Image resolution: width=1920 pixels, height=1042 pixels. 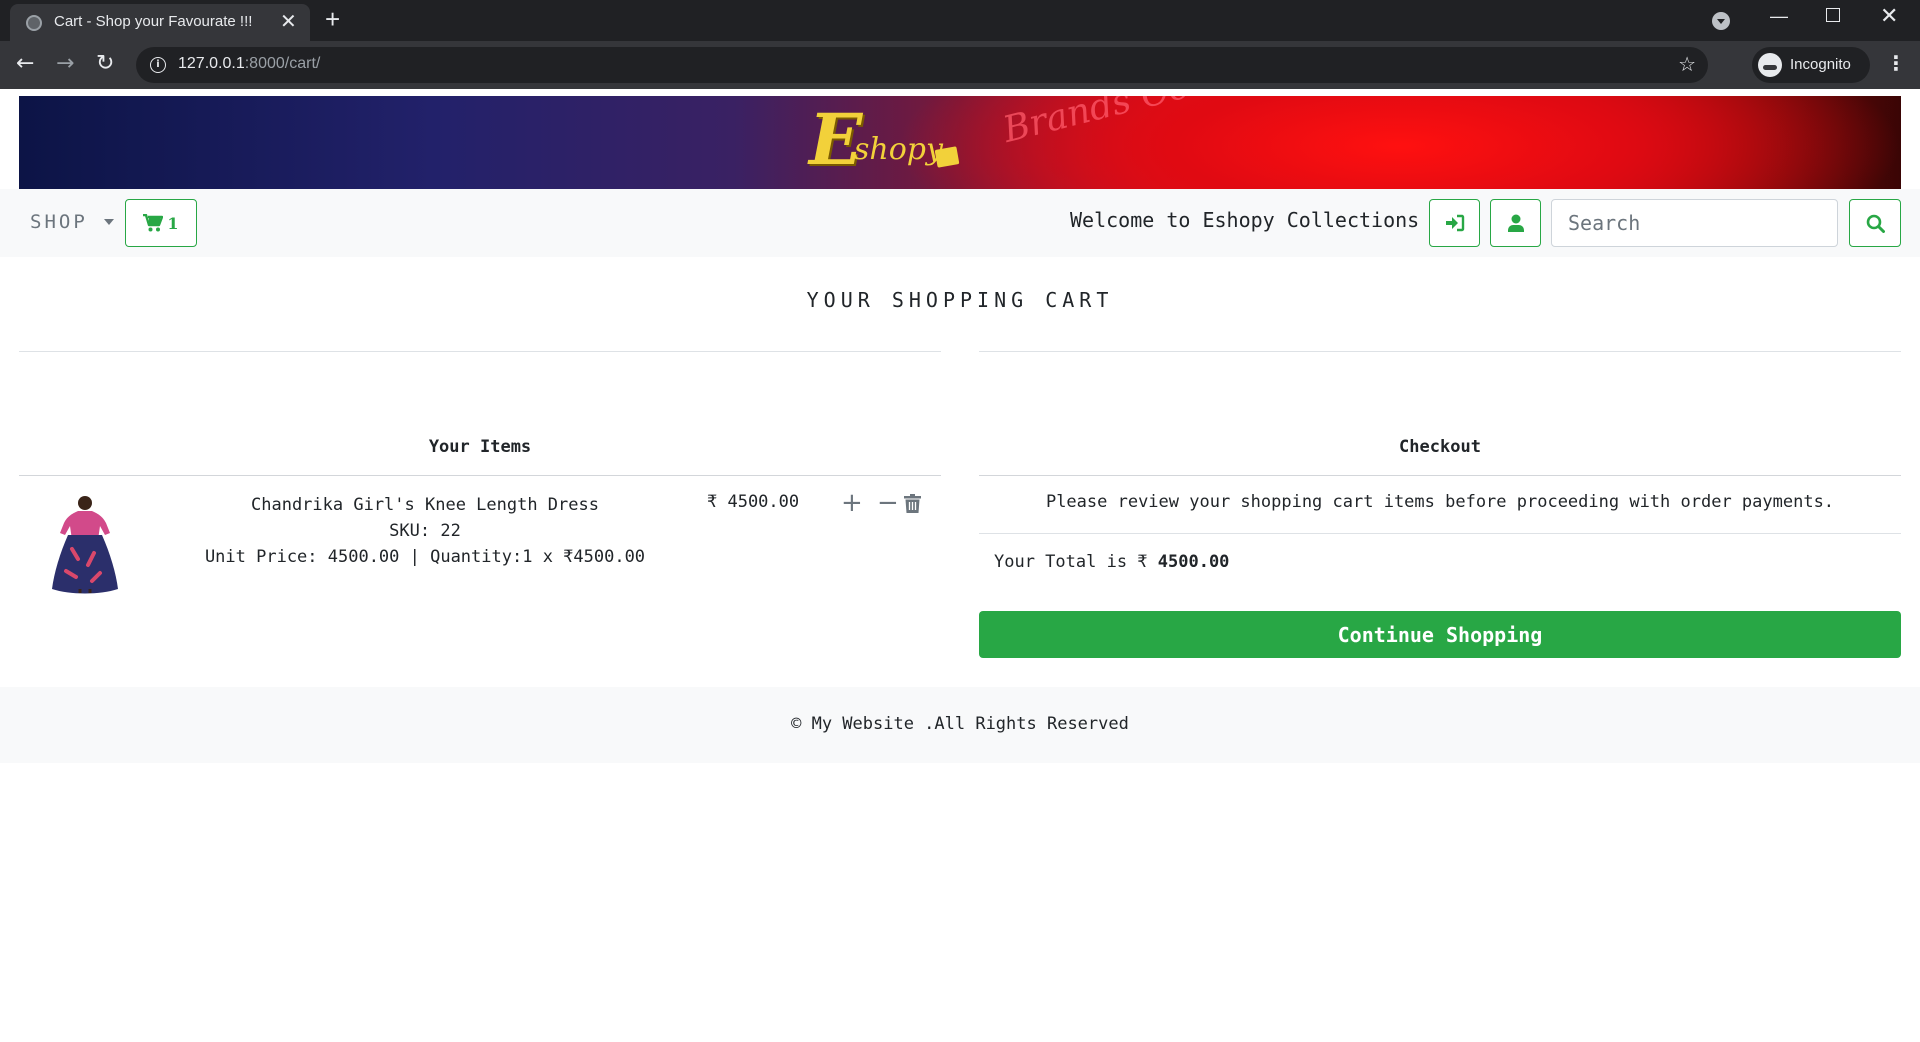 What do you see at coordinates (960, 223) in the screenshot?
I see `site-navbar: SHOP 1 Welcome to Eshopy Collections` at bounding box center [960, 223].